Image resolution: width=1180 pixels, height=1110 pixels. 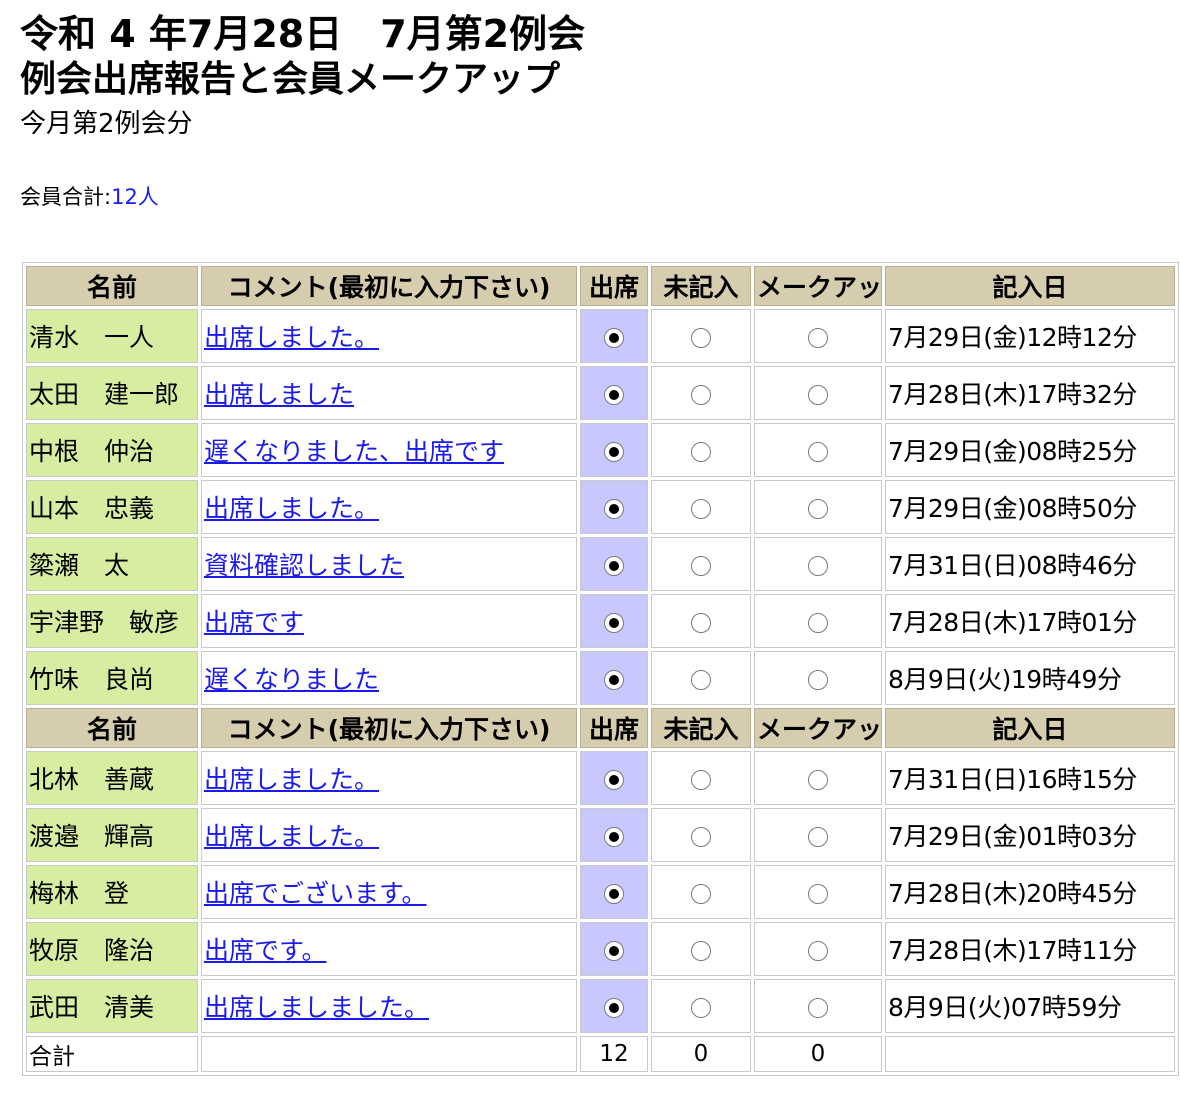 I want to click on comment-link: 出席です, so click(x=254, y=622).